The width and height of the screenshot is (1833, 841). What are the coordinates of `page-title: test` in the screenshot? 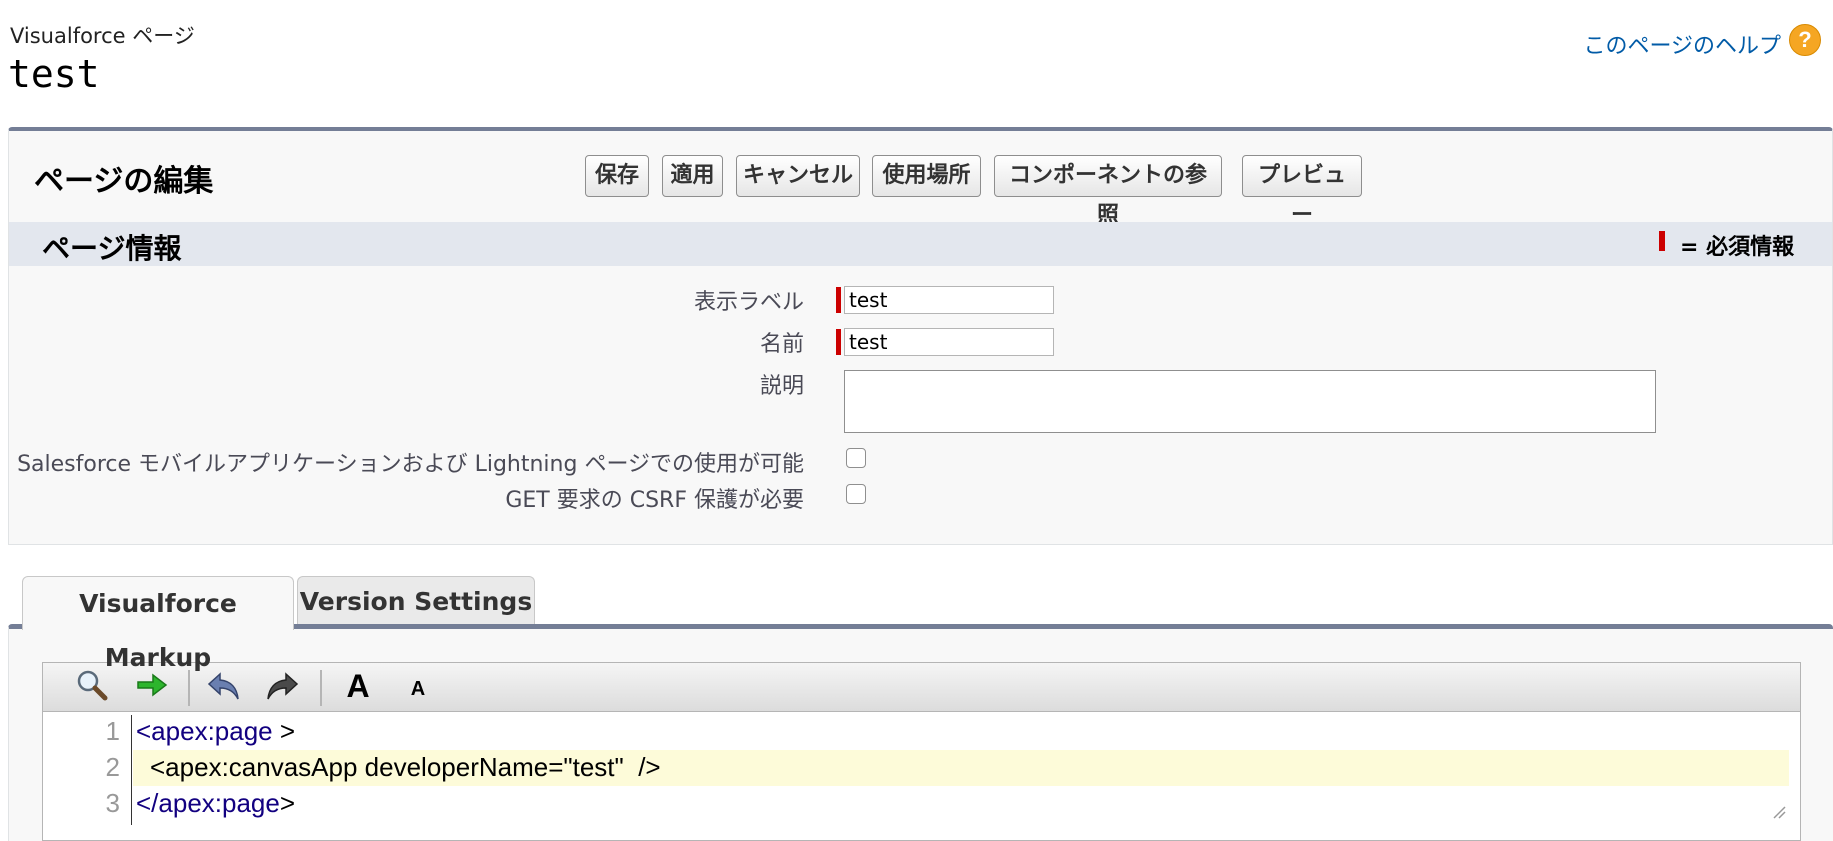 It's located at (54, 74).